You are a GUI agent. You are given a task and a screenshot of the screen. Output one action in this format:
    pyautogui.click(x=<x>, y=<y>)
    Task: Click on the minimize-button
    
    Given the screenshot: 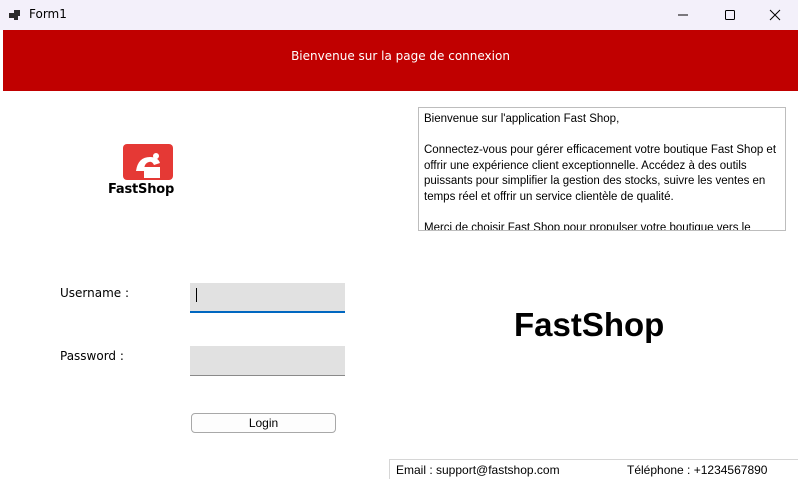 What is the action you would take?
    pyautogui.click(x=683, y=15)
    